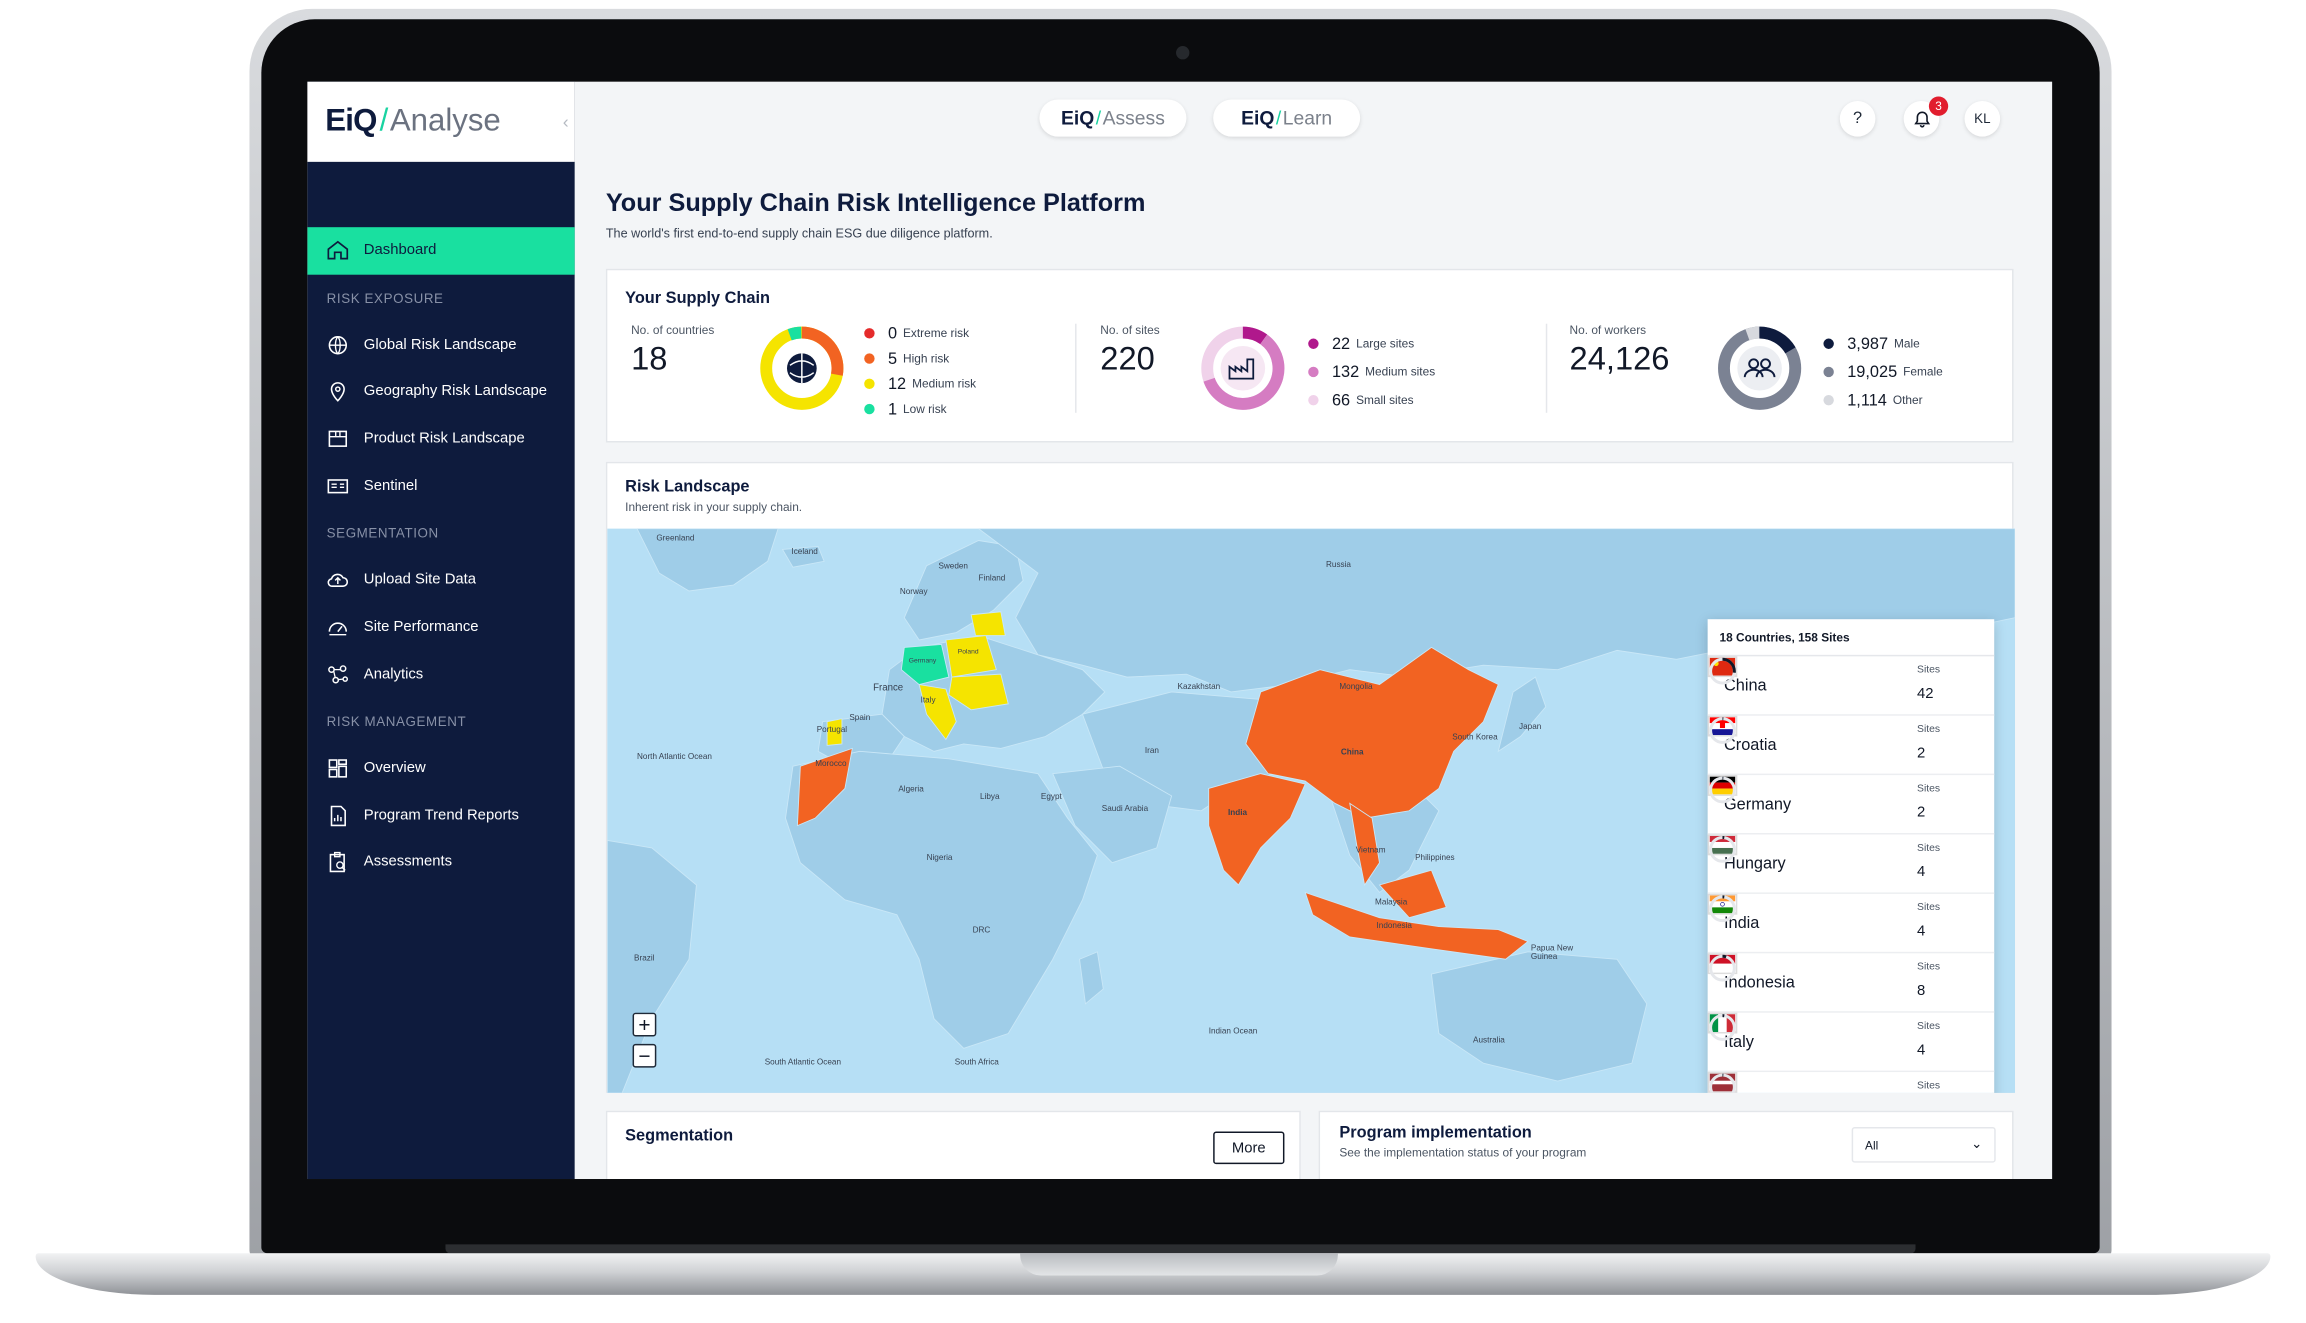 The width and height of the screenshot is (2306, 1323). What do you see at coordinates (804, 552) in the screenshot?
I see `map-label-iceland: Iceland` at bounding box center [804, 552].